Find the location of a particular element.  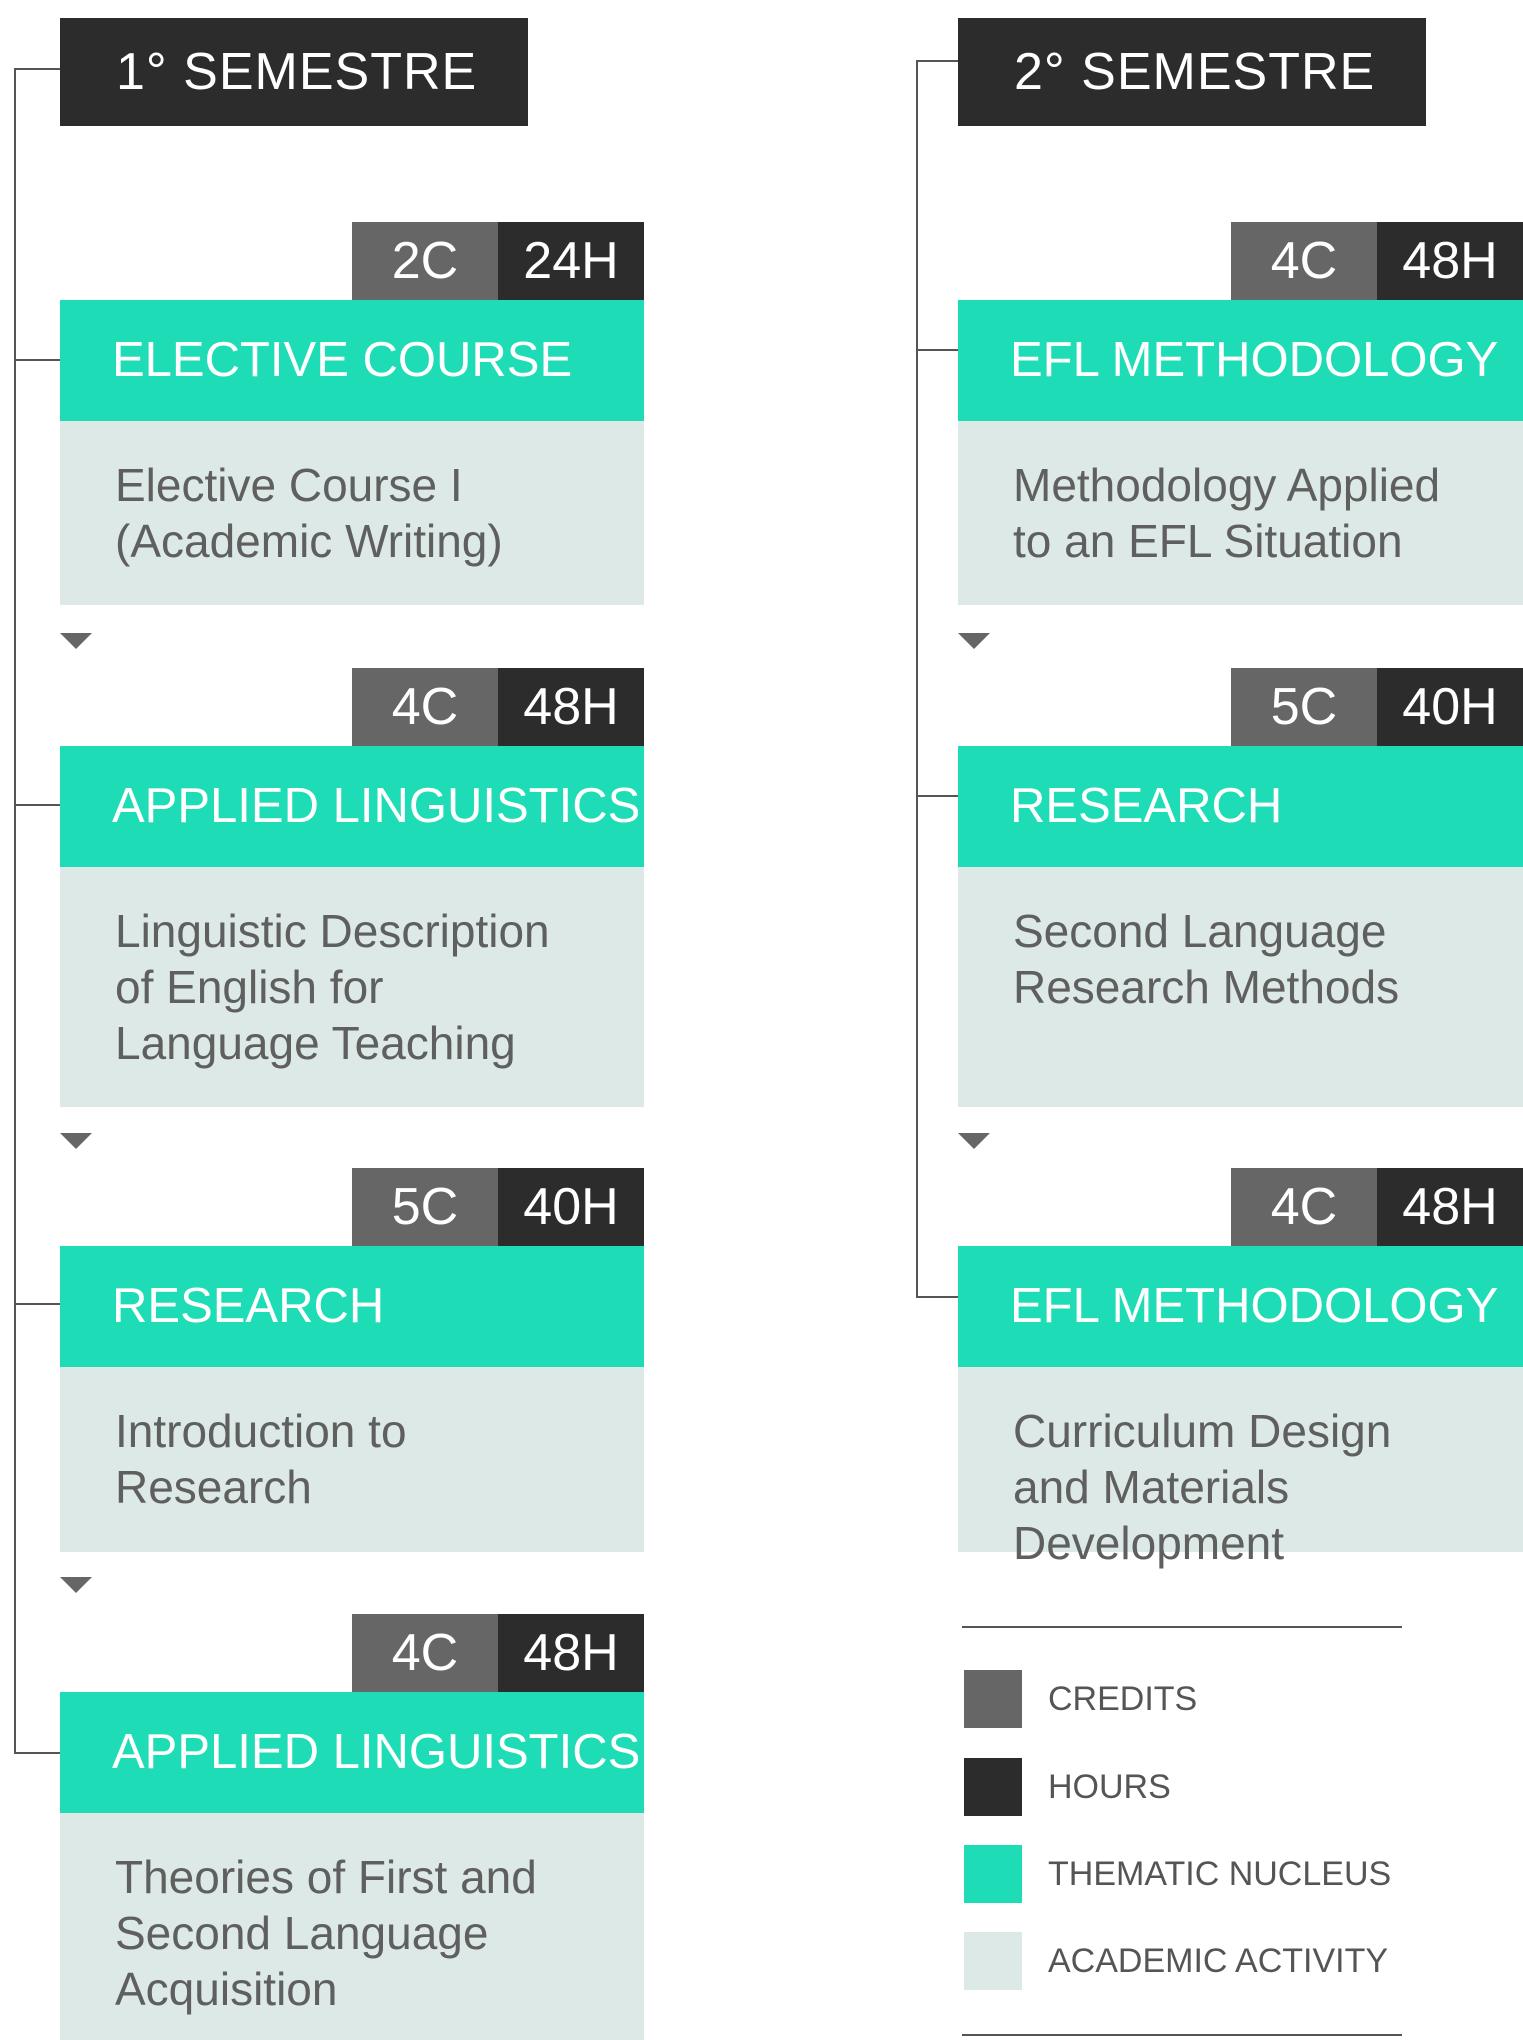

semester-2-connector-vertical is located at coordinates (917, 679).